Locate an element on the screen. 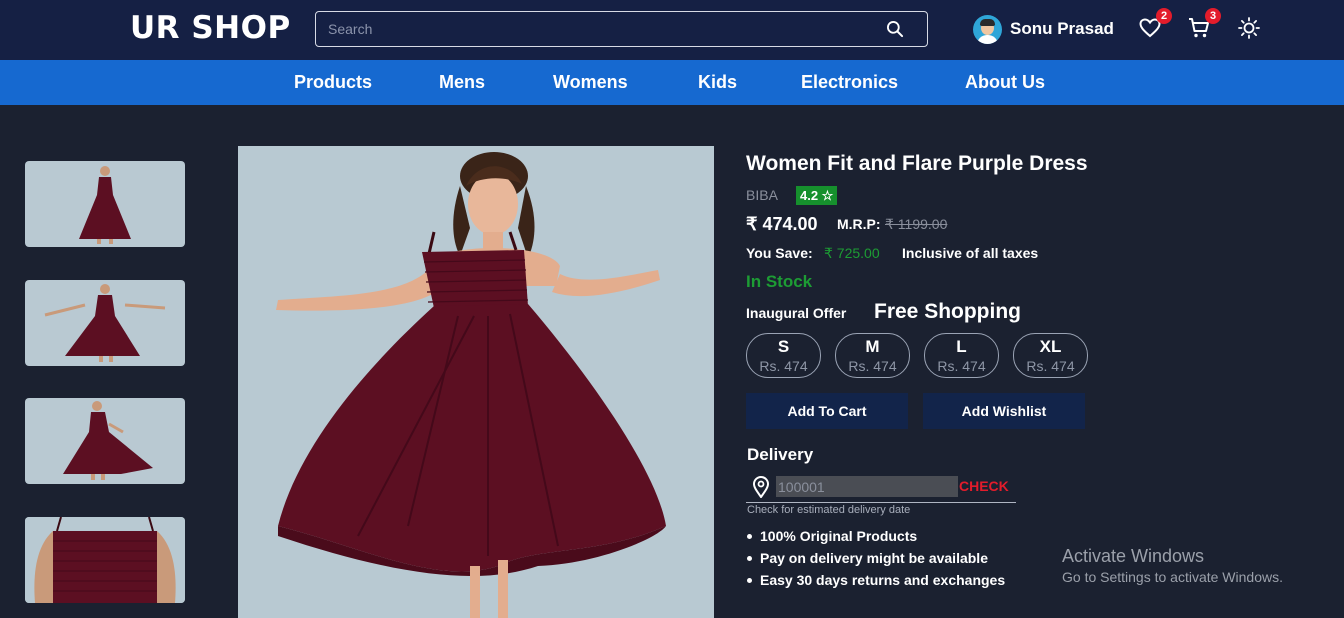 This screenshot has width=1344, height=618. size-option-l: L Rs. 474 is located at coordinates (961, 355).